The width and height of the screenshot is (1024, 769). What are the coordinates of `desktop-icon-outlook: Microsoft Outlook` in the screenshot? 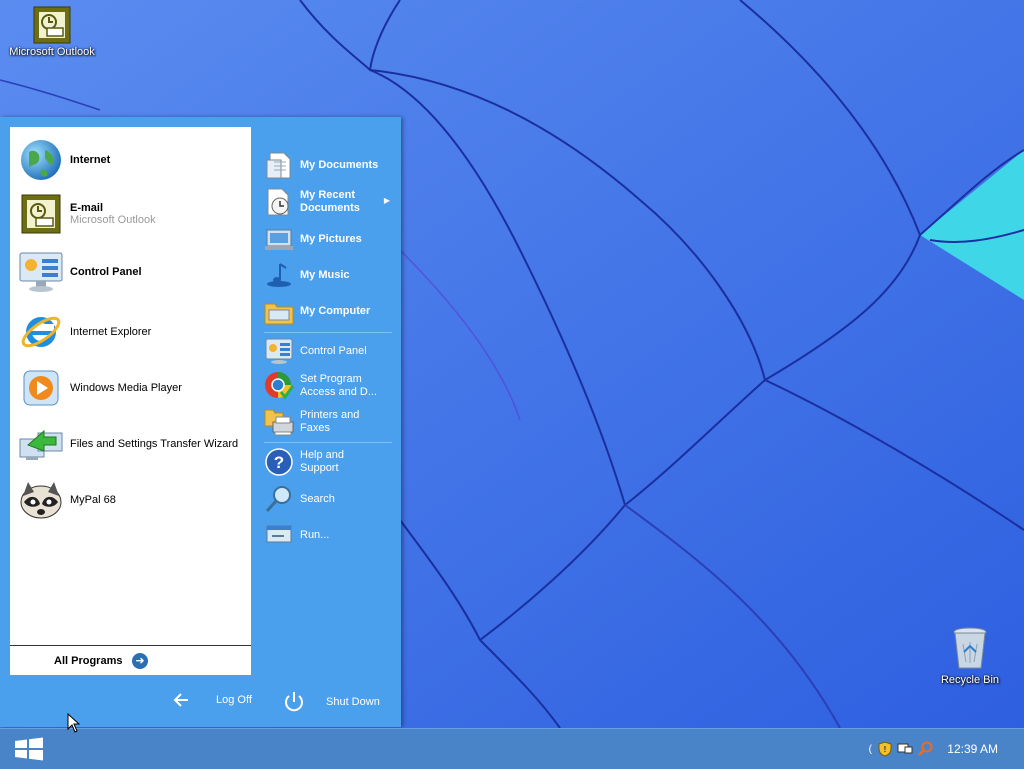 It's located at (52, 32).